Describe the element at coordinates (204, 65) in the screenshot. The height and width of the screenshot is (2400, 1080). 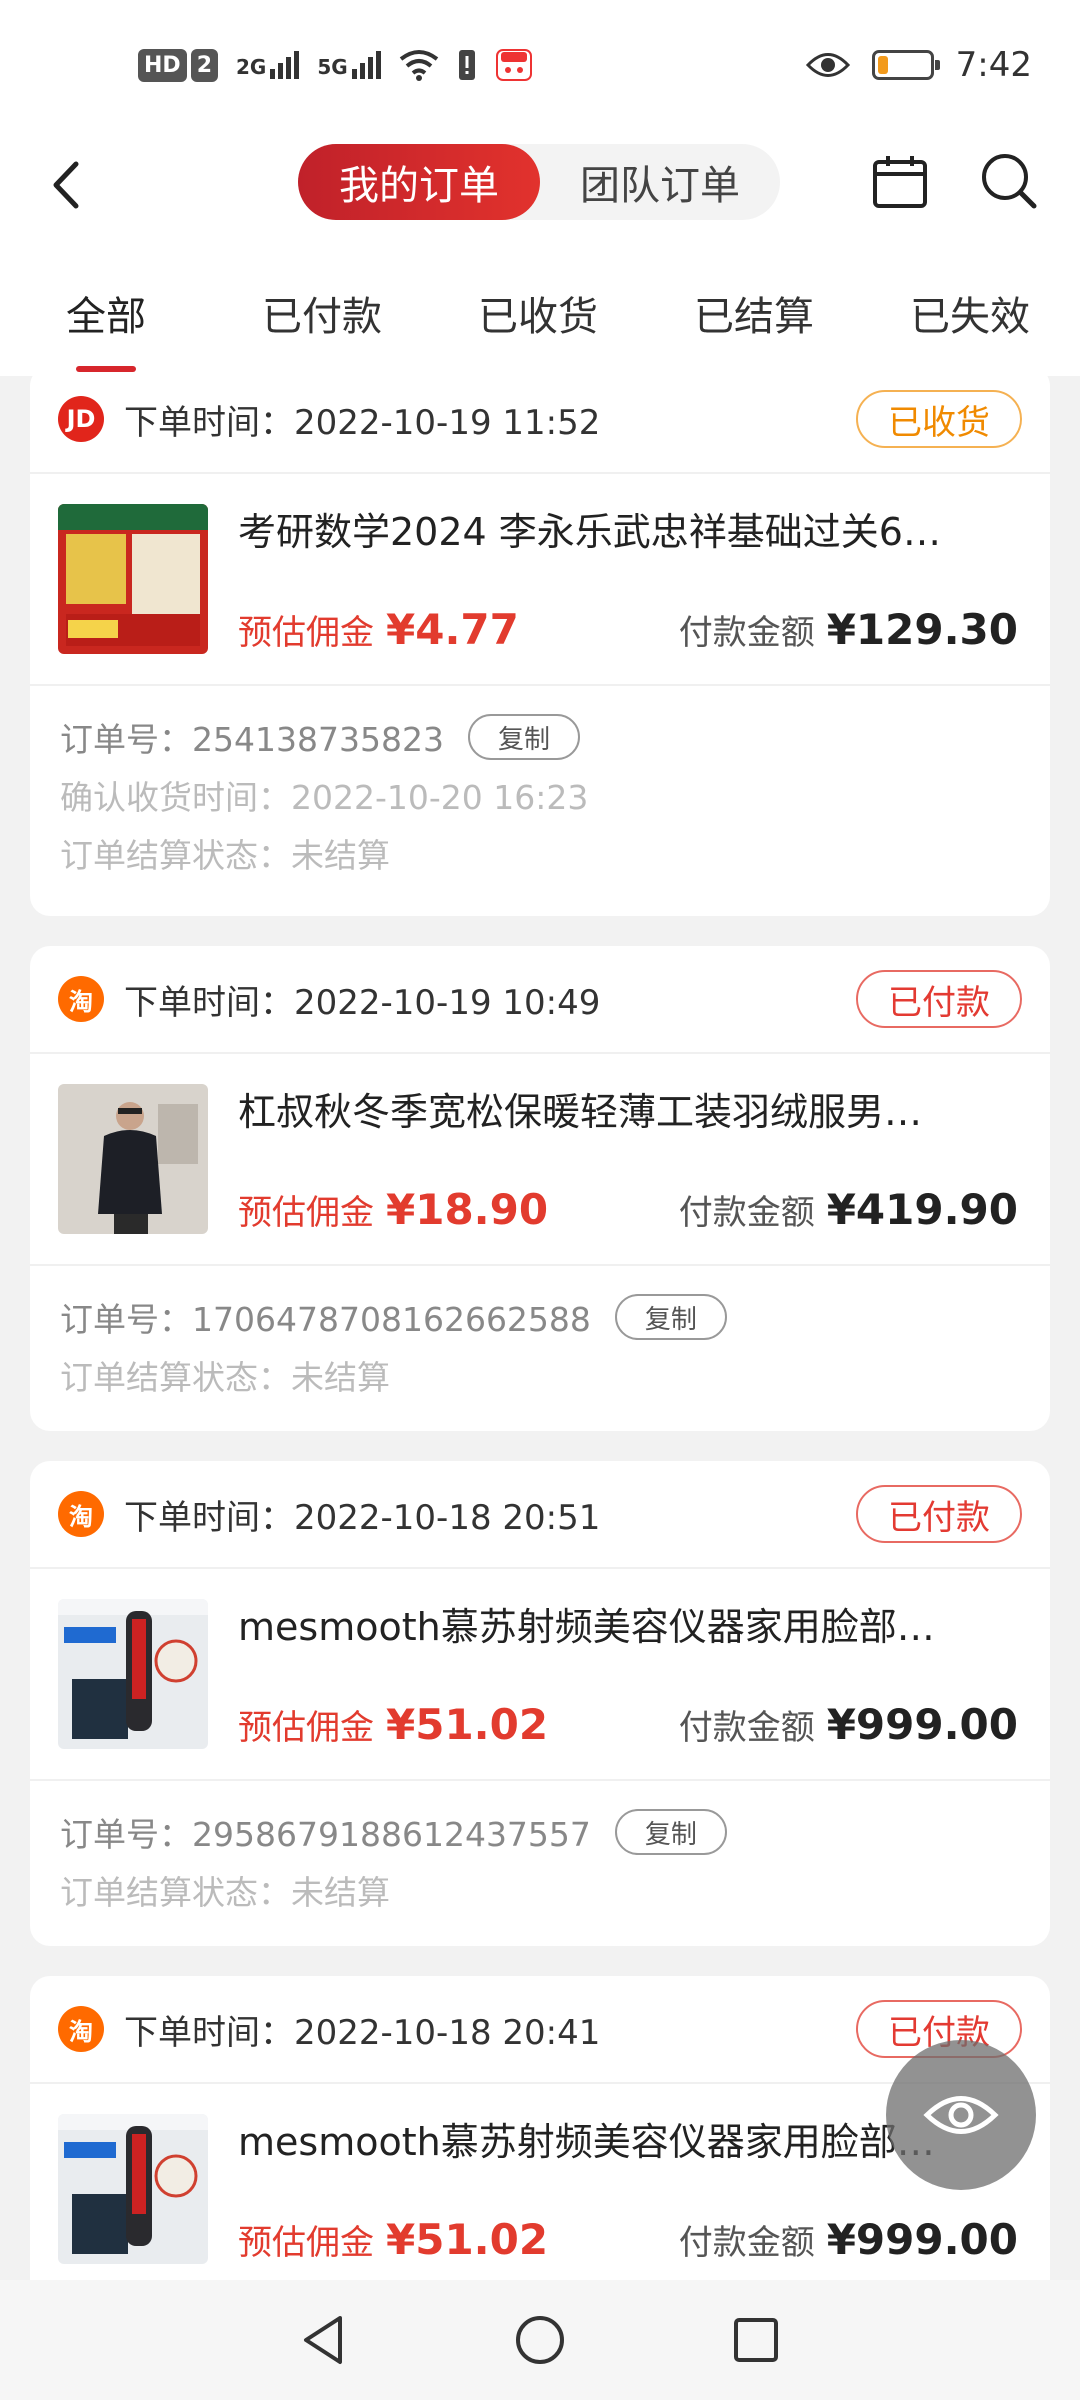
I see `sim-indicator: 2` at that location.